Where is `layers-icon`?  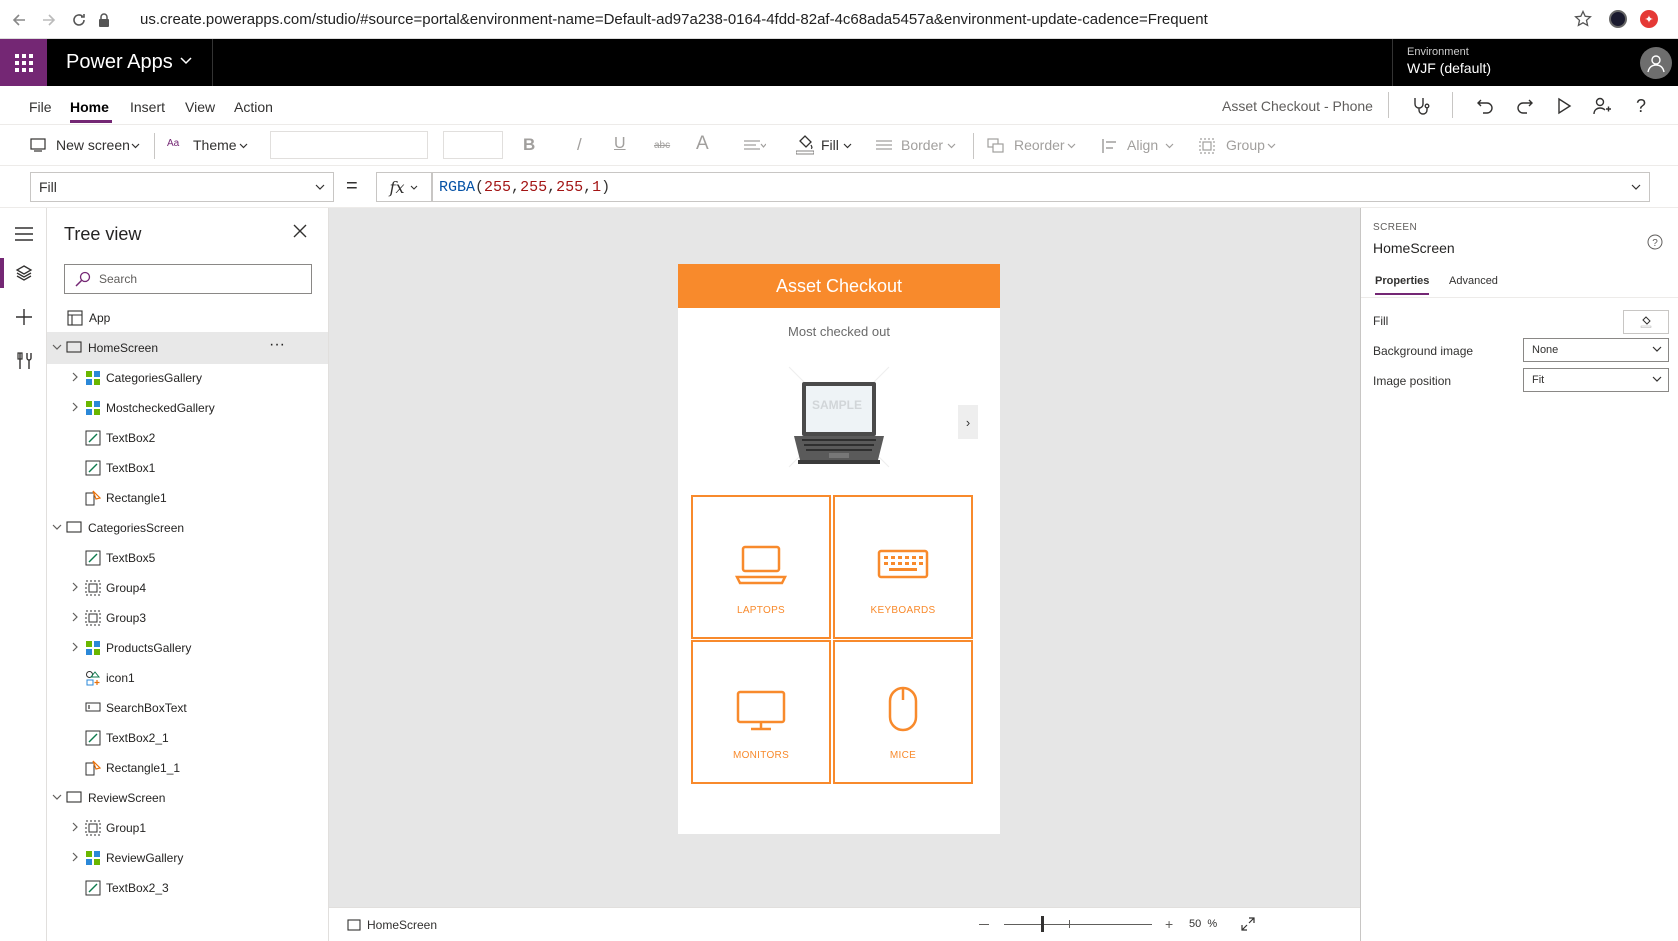 layers-icon is located at coordinates (24, 273).